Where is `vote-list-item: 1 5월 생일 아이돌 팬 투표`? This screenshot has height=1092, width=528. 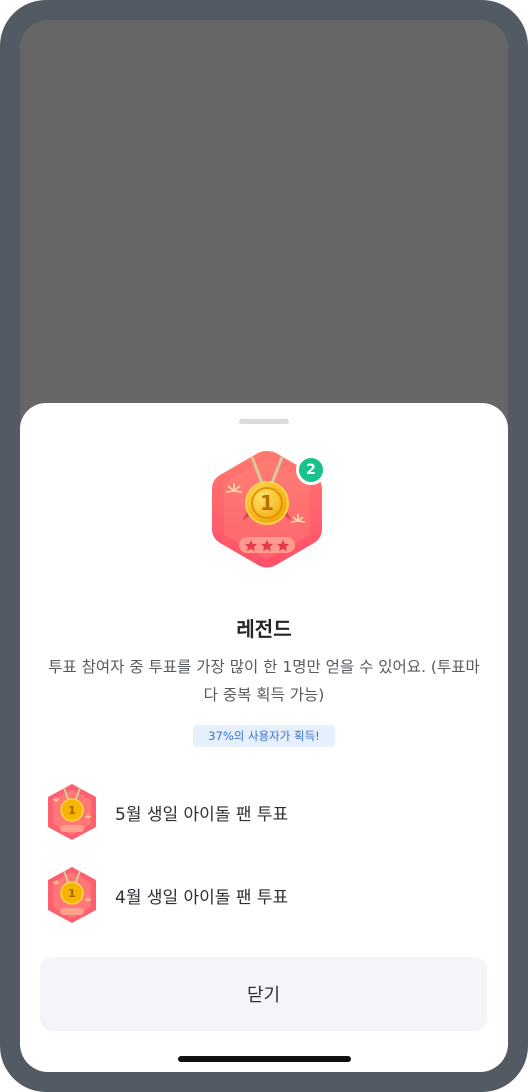 vote-list-item: 1 5월 생일 아이돌 팬 투표 is located at coordinates (264, 812).